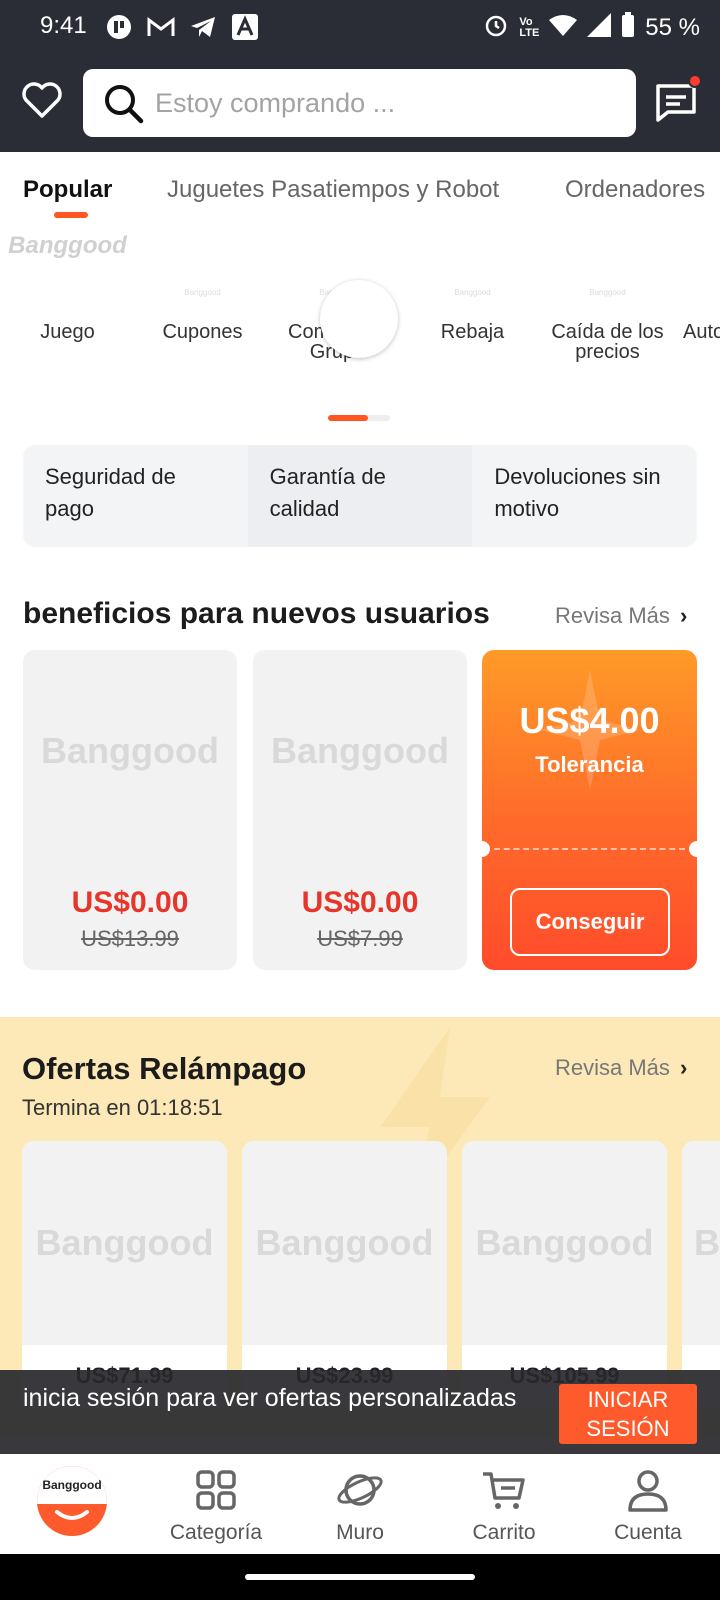  I want to click on bottom-navigation: Banggood Categoría Muro Carrito Cuenta, so click(360, 1504).